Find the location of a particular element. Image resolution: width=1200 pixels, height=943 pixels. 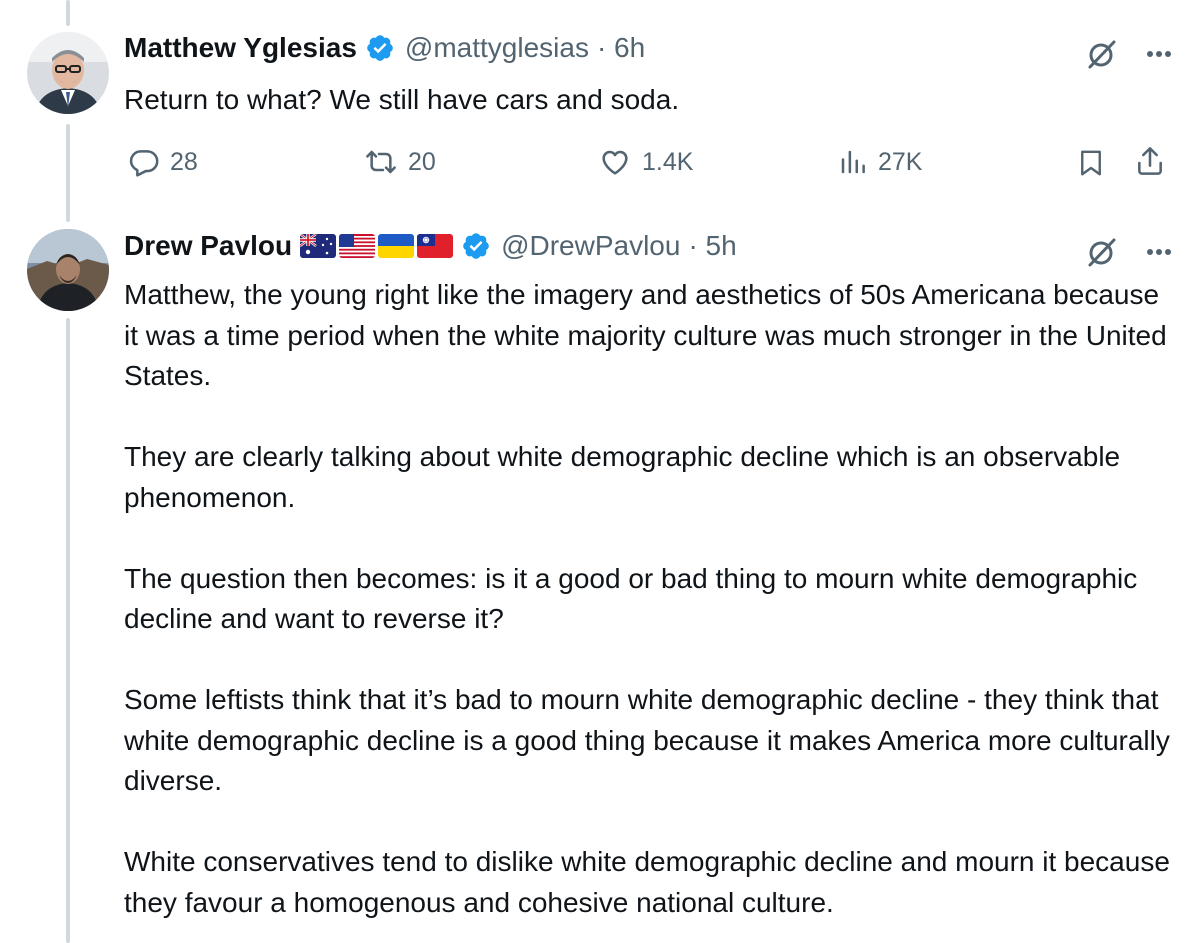

author-name: Matthew Yglesias is located at coordinates (240, 48).